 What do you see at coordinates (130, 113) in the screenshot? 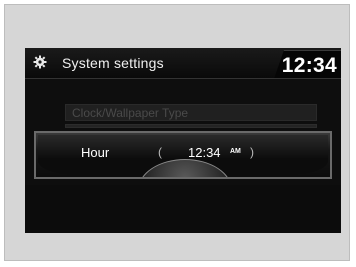
I see `list-item-label: Clock/Wallpaper Type` at bounding box center [130, 113].